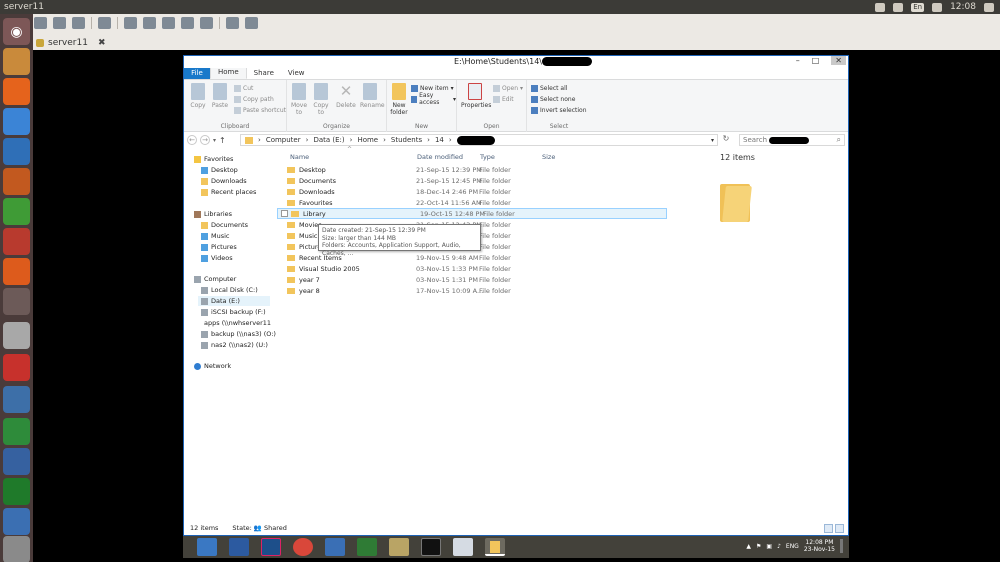  Describe the element at coordinates (198, 96) in the screenshot. I see `copy-button: Copy` at that location.